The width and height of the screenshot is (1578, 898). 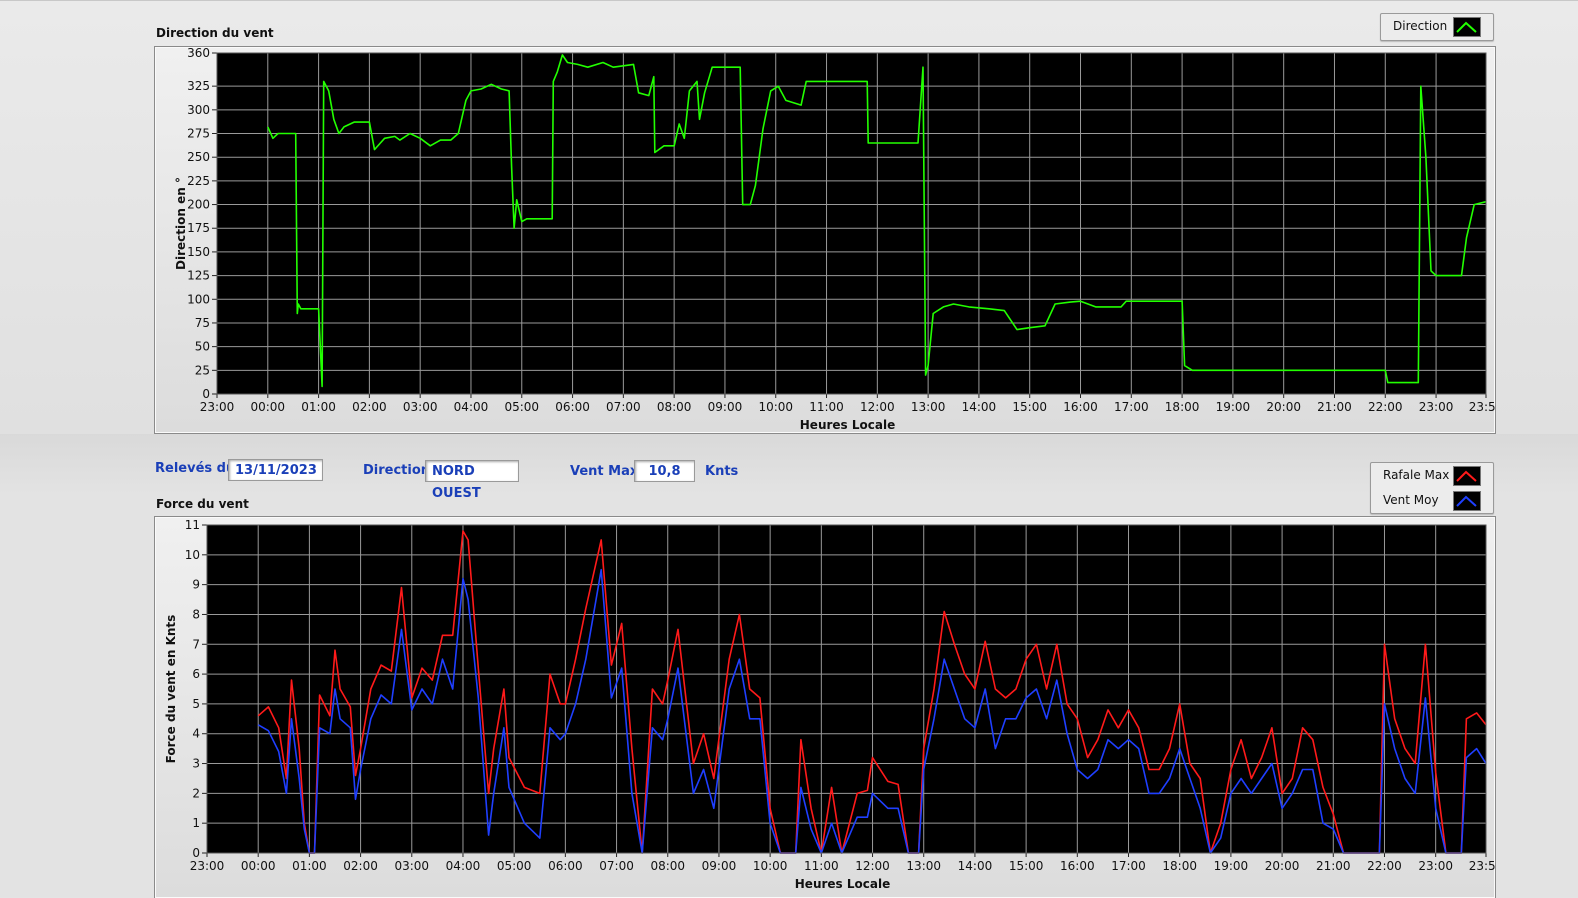 I want to click on ventmax-label: Vent Max, so click(x=604, y=471).